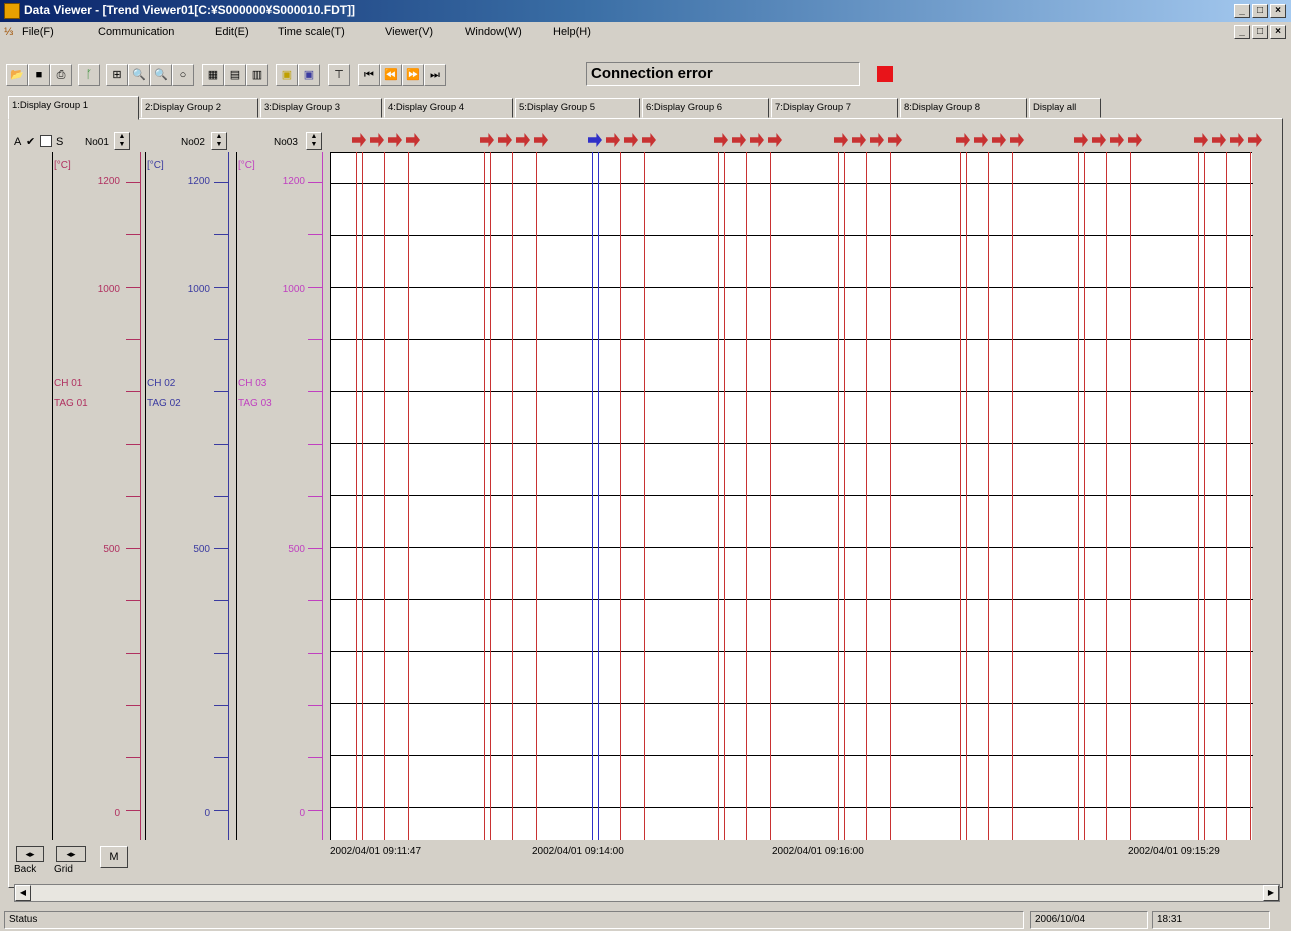 This screenshot has width=1291, height=931. Describe the element at coordinates (61, 75) in the screenshot. I see `print-icon: ⎙` at that location.